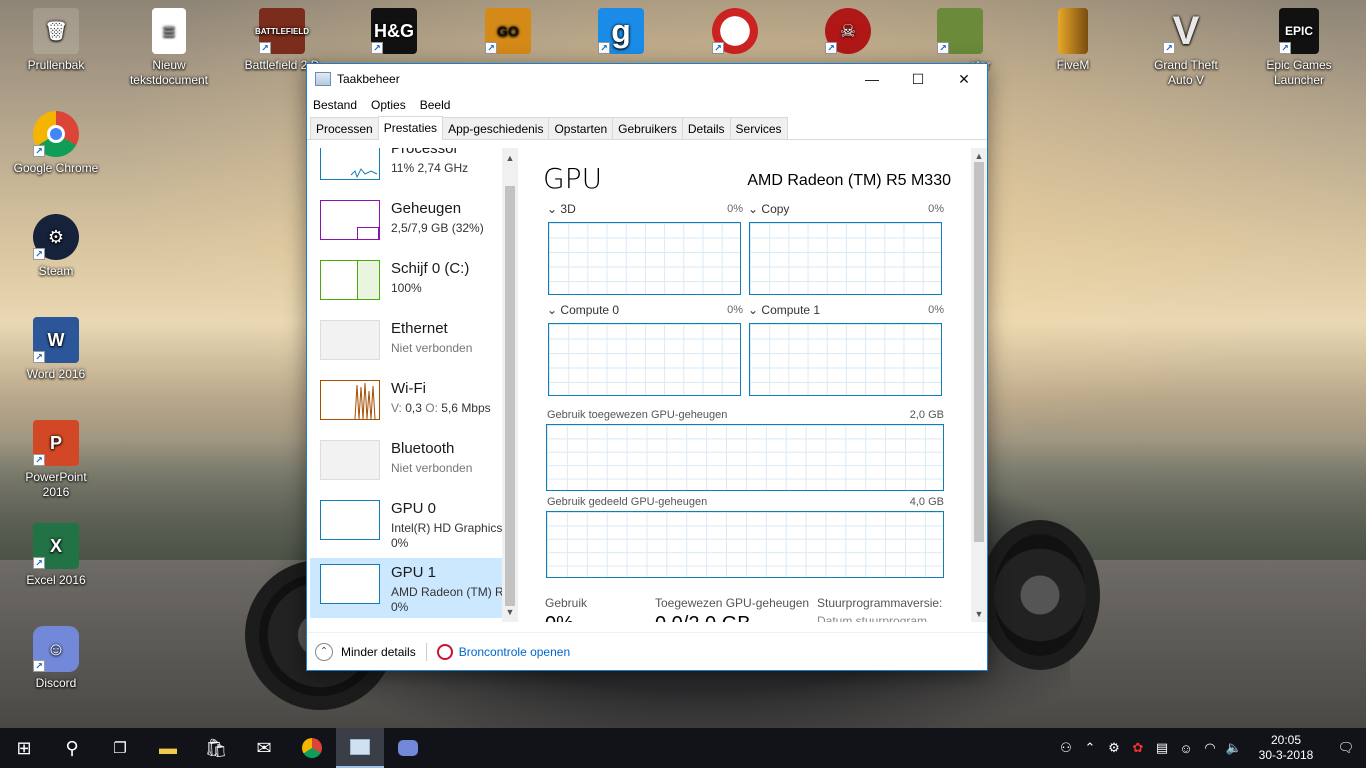  What do you see at coordinates (56, 40) in the screenshot?
I see `desktop-icon-recycle-bin: 🗑 Prullenbak` at bounding box center [56, 40].